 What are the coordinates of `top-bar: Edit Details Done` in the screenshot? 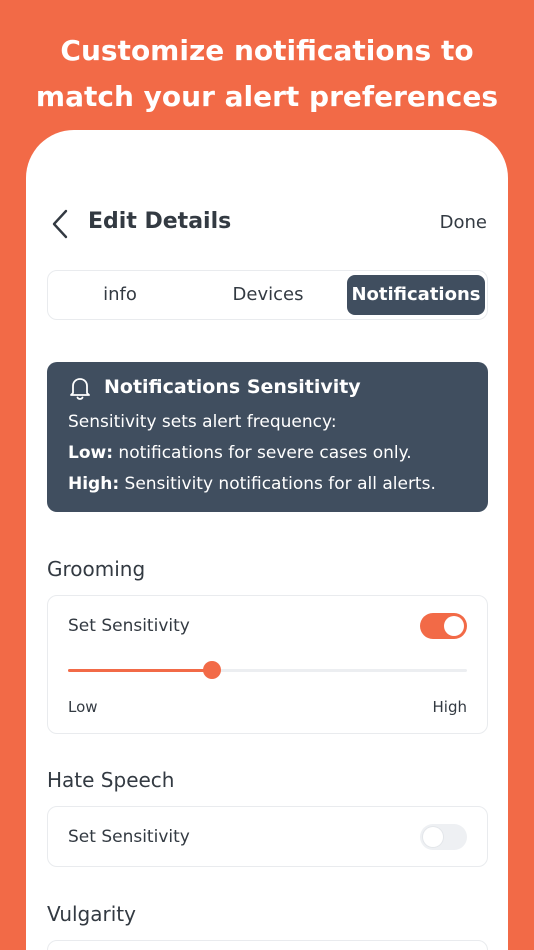 It's located at (267, 224).